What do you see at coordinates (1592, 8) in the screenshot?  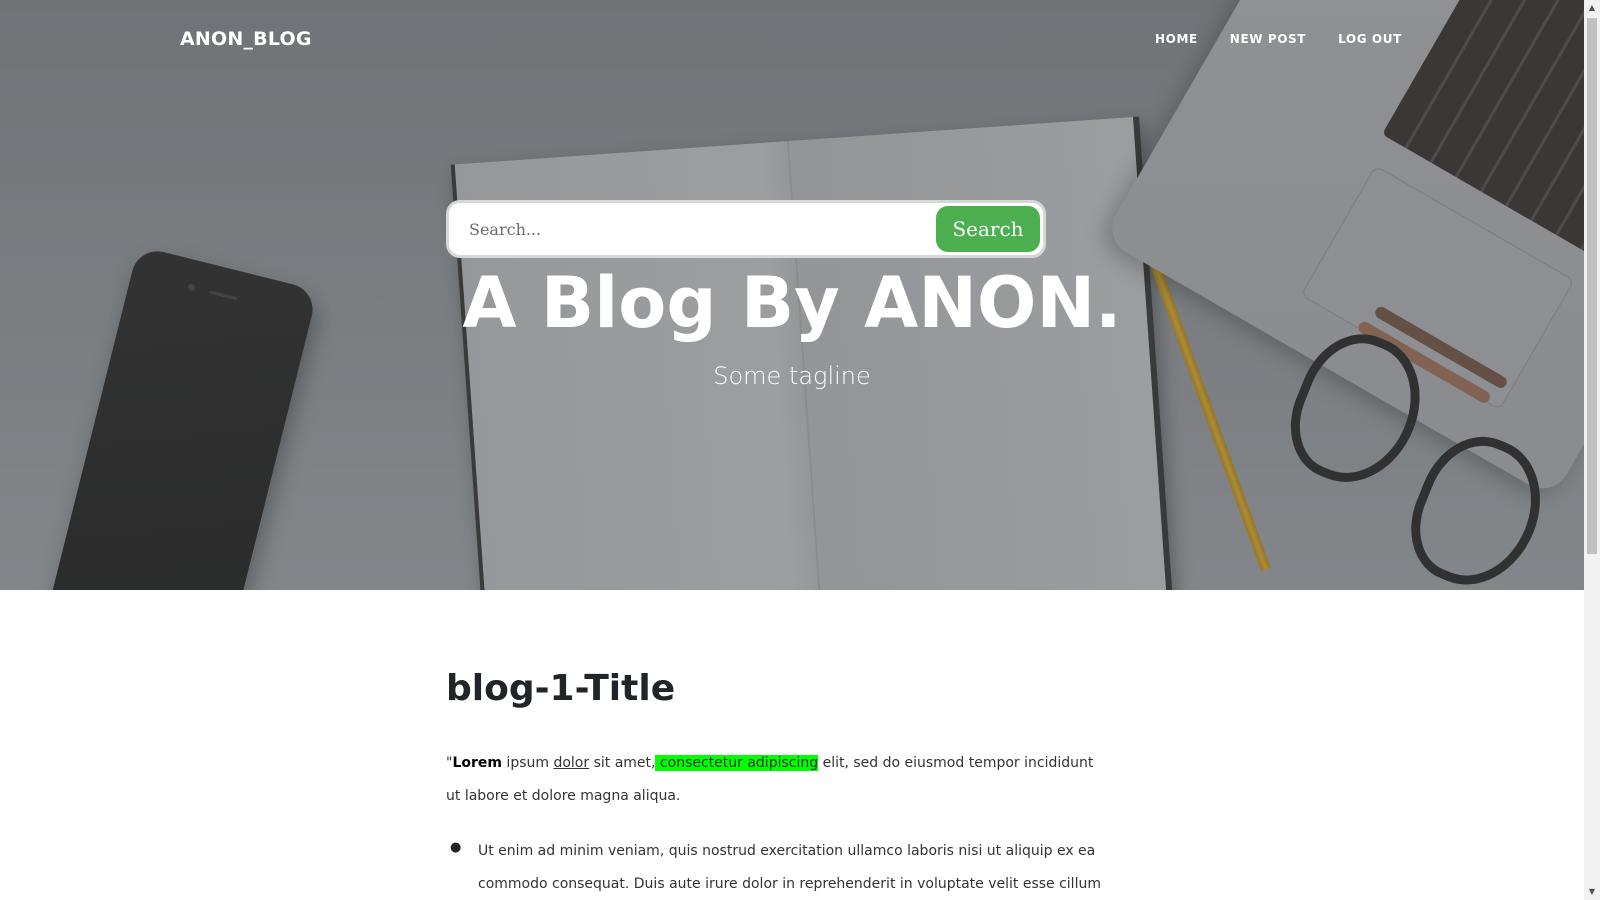 I see `scroll-up-arrow-icon: ▲` at bounding box center [1592, 8].